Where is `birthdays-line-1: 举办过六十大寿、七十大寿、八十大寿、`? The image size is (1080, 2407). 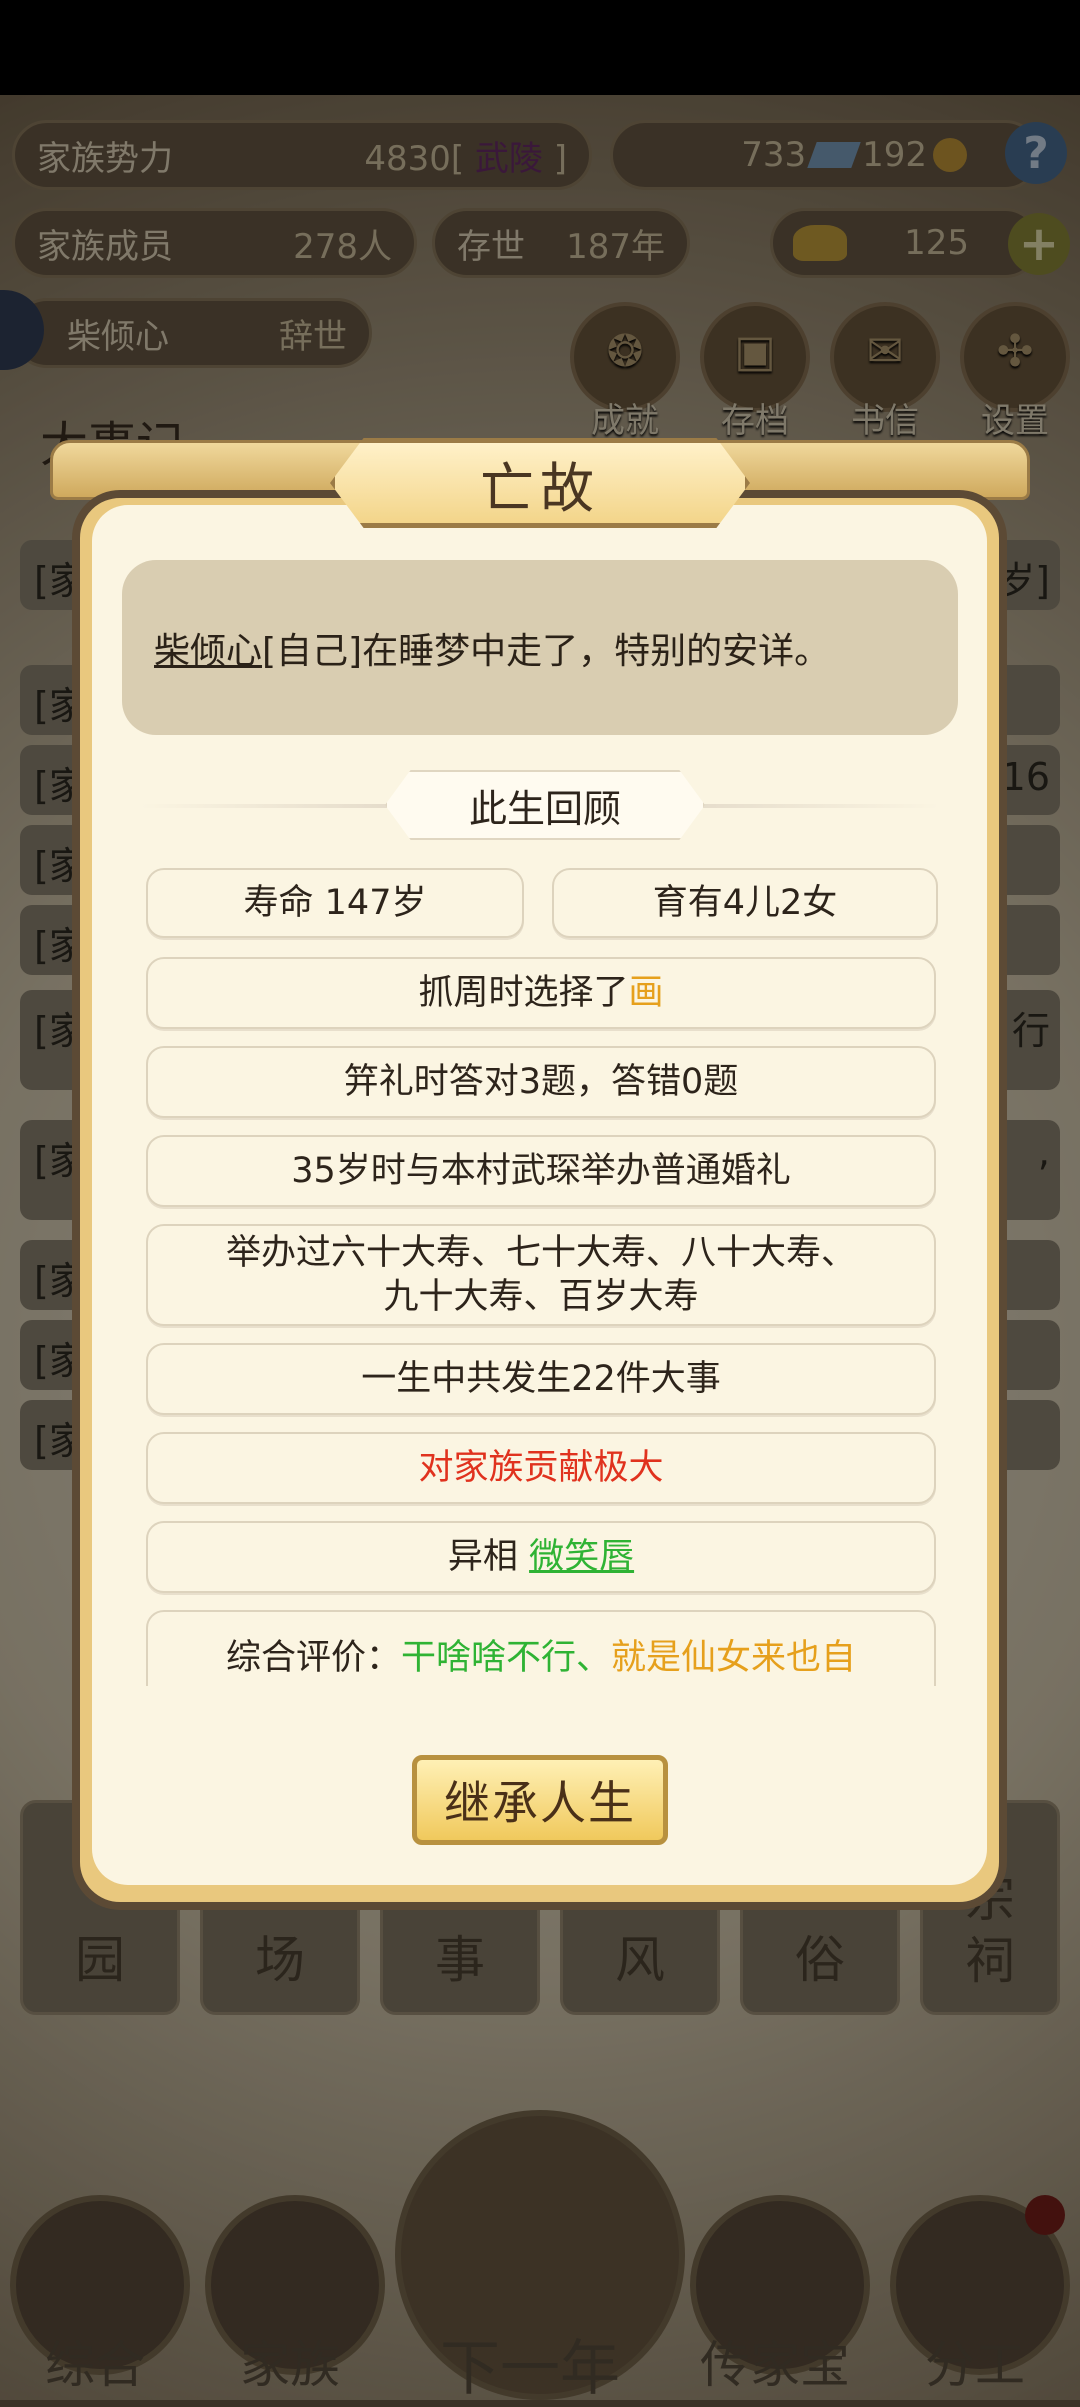 birthdays-line-1: 举办过六十大寿、七十大寿、八十大寿、 is located at coordinates (540, 1253).